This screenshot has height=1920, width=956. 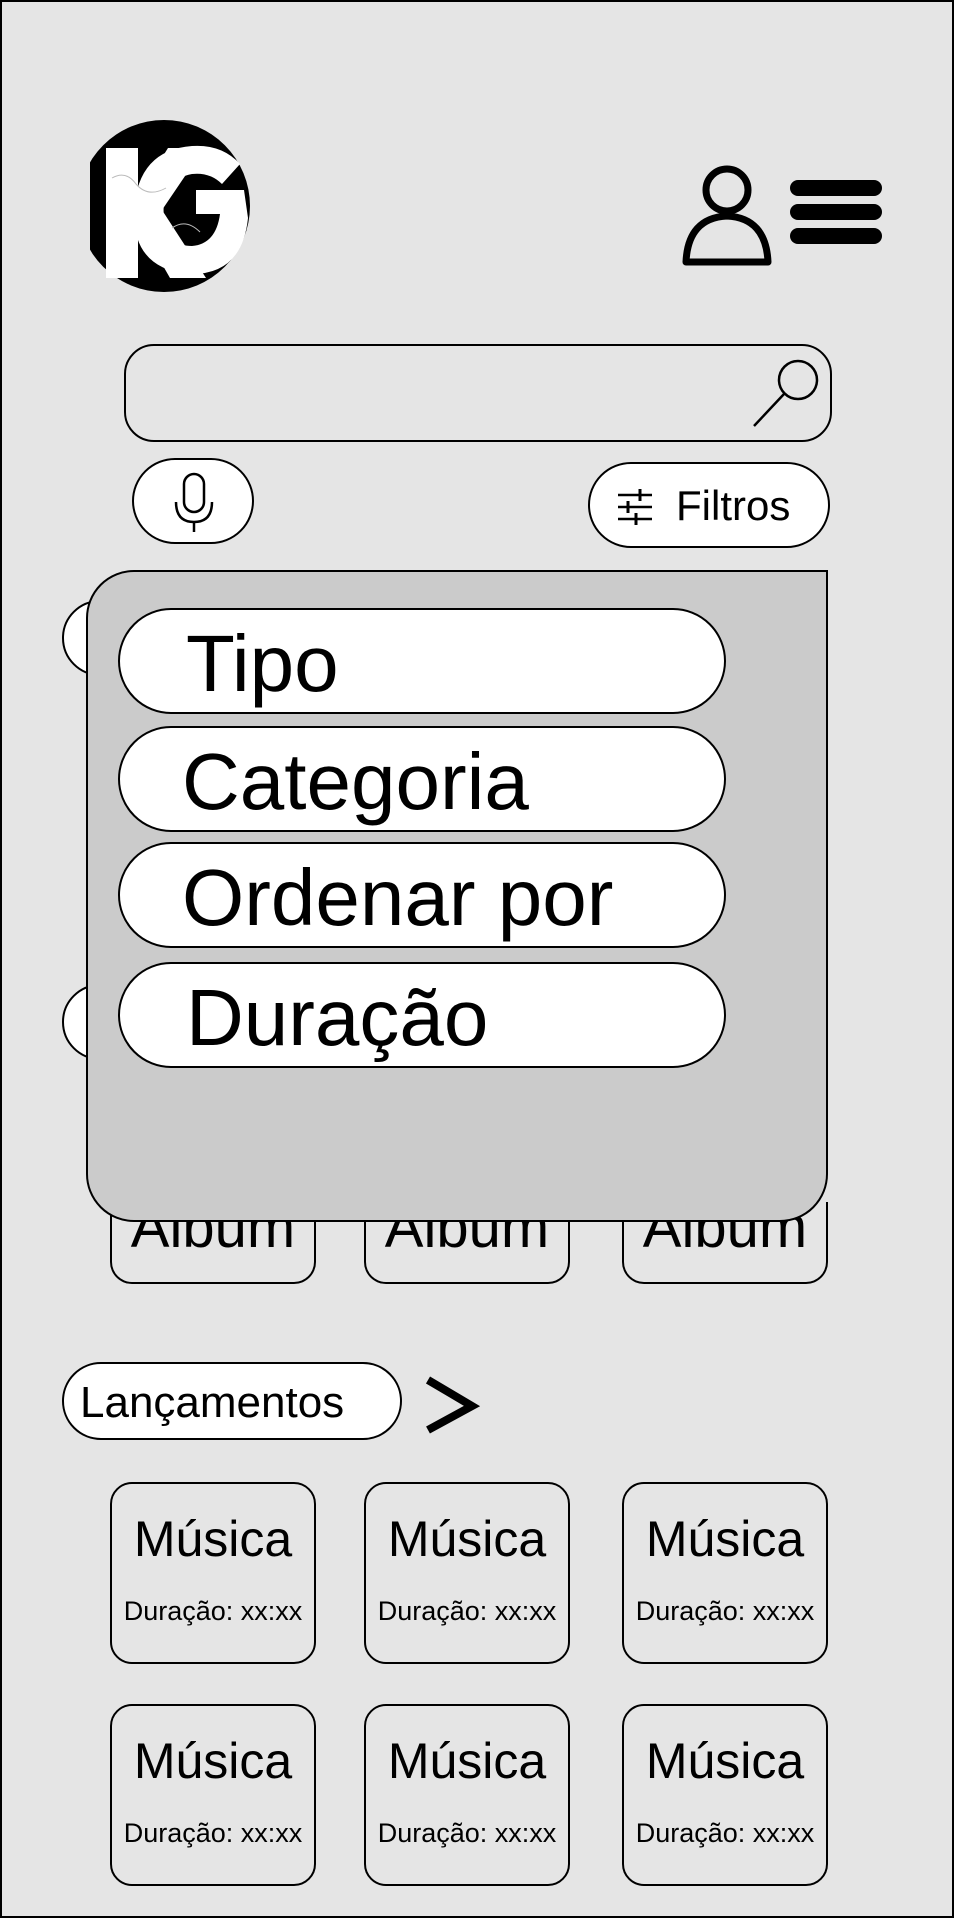 I want to click on chevron-right-icon, so click(x=451, y=1404).